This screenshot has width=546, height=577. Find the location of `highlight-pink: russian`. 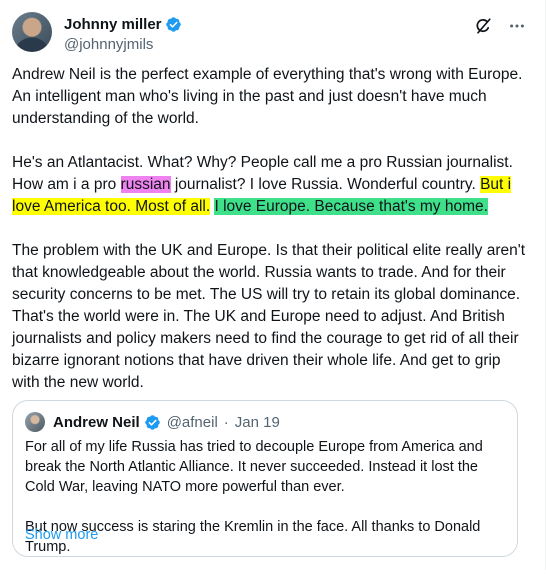

highlight-pink: russian is located at coordinates (145, 184).